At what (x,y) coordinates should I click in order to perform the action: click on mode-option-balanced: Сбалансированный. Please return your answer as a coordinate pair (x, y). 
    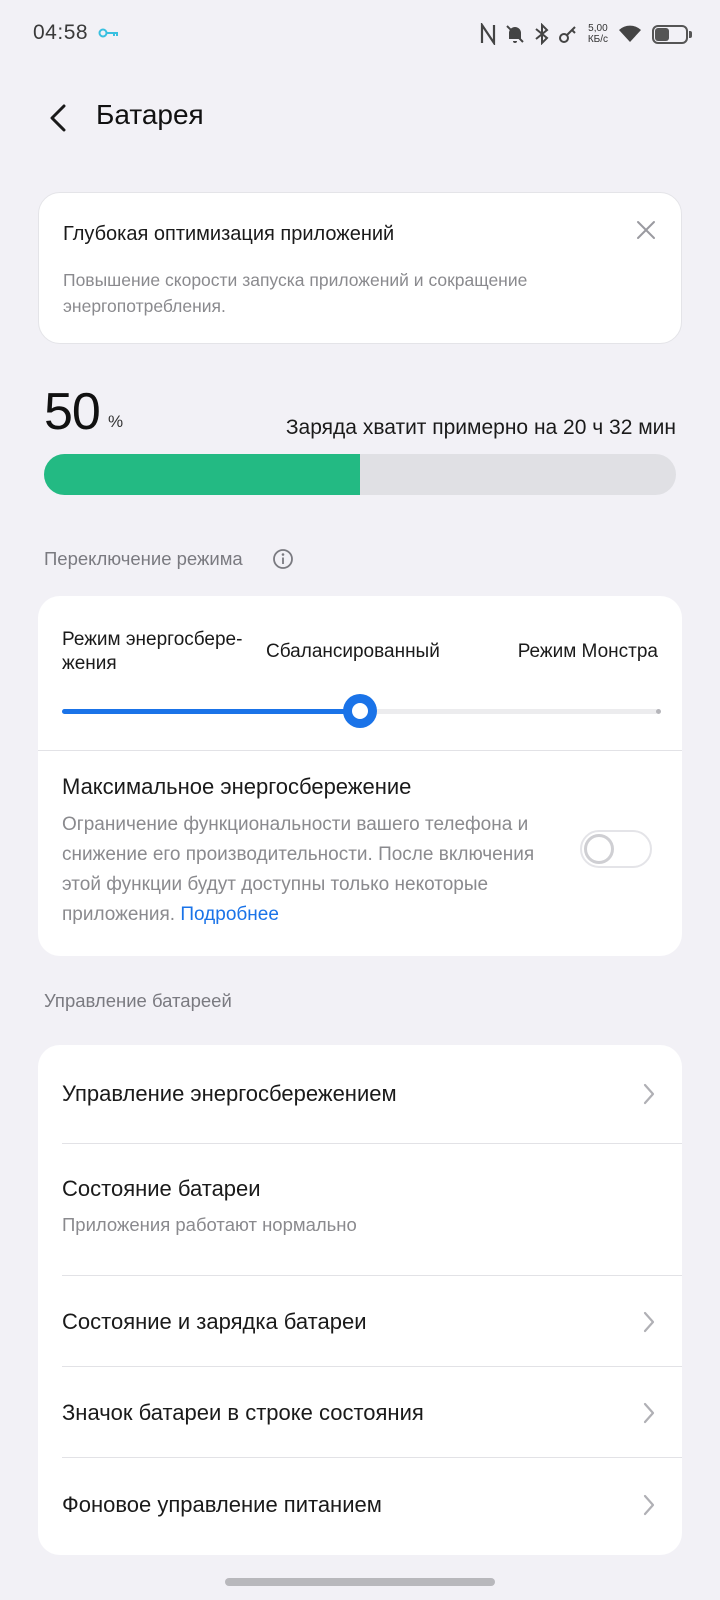
    Looking at the image, I should click on (353, 652).